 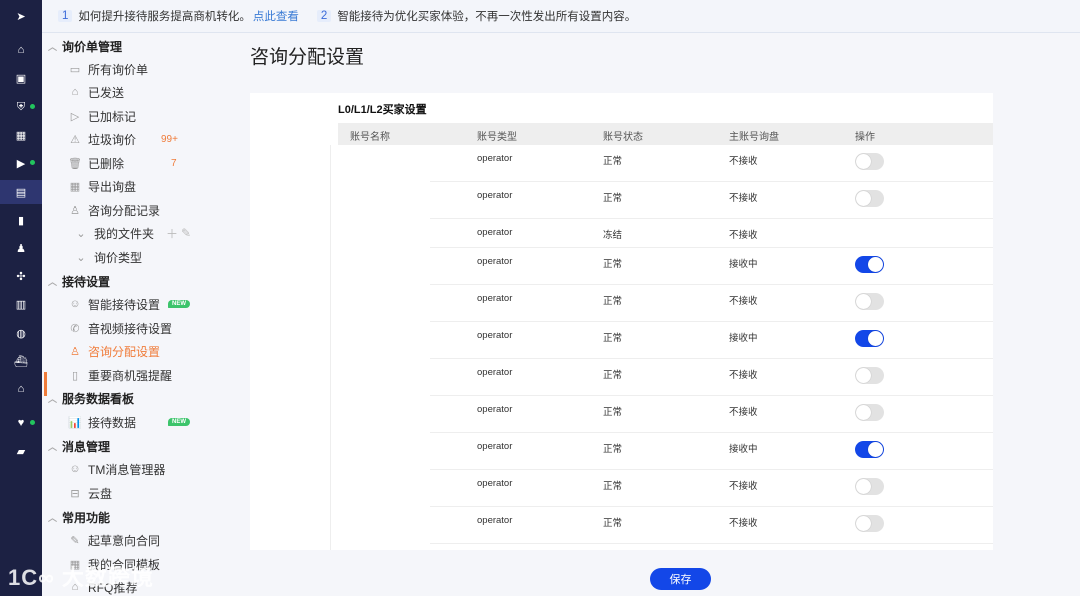 What do you see at coordinates (86, 518) in the screenshot?
I see `group-label: 常用功能` at bounding box center [86, 518].